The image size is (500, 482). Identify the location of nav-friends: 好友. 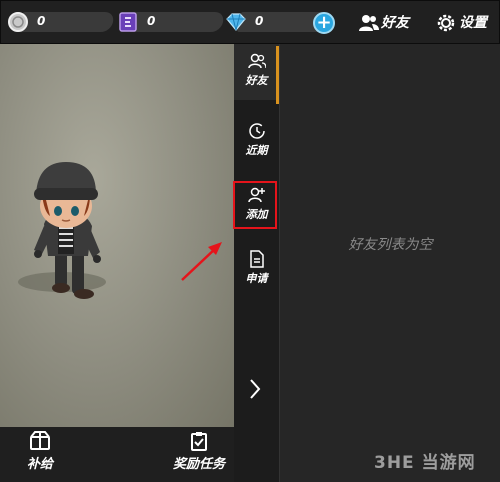
(256, 74).